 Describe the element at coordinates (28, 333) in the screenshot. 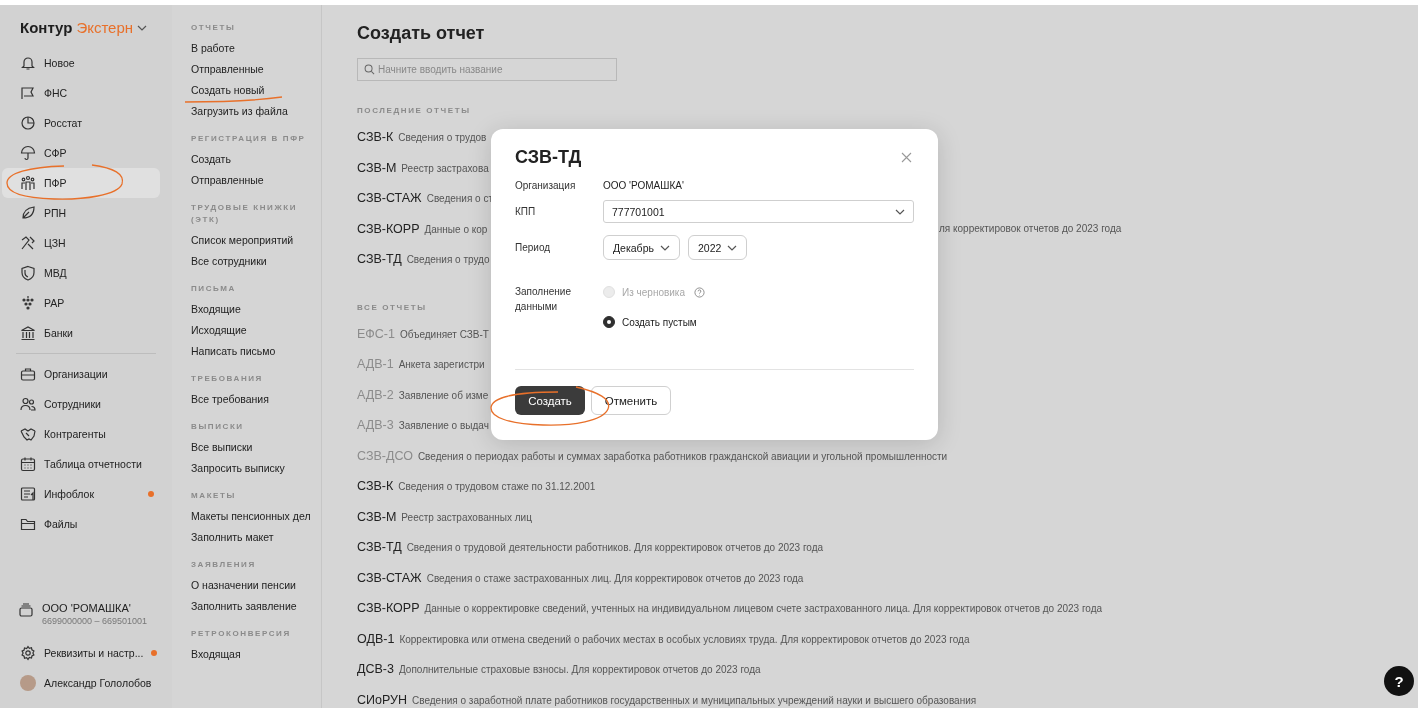

I see `bank-icon` at that location.